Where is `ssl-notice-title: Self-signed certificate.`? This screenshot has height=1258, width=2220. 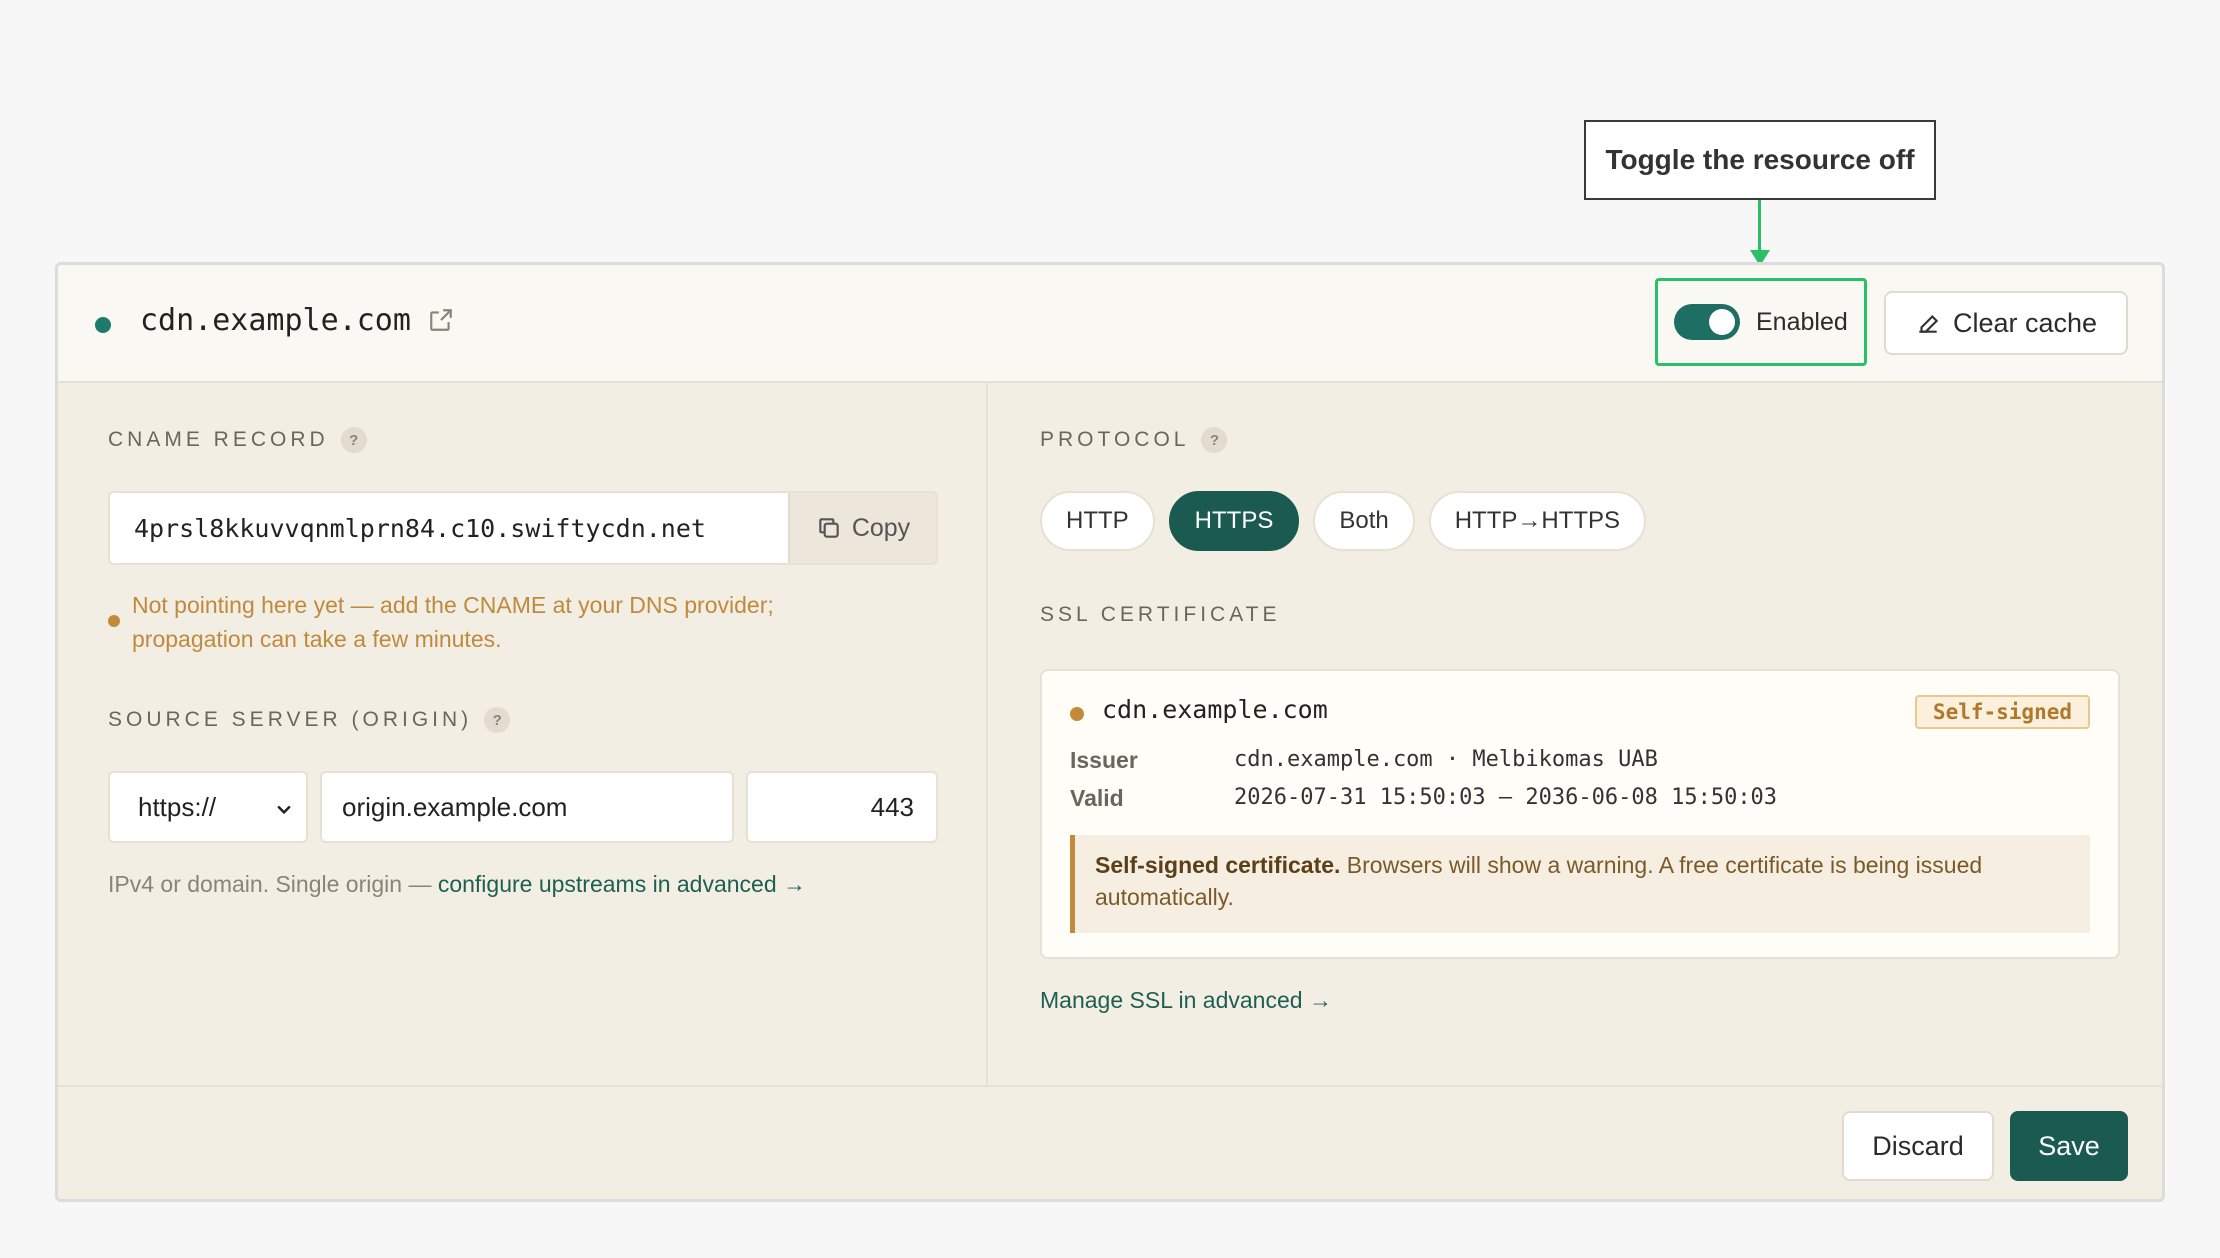
ssl-notice-title: Self-signed certificate. is located at coordinates (1218, 865).